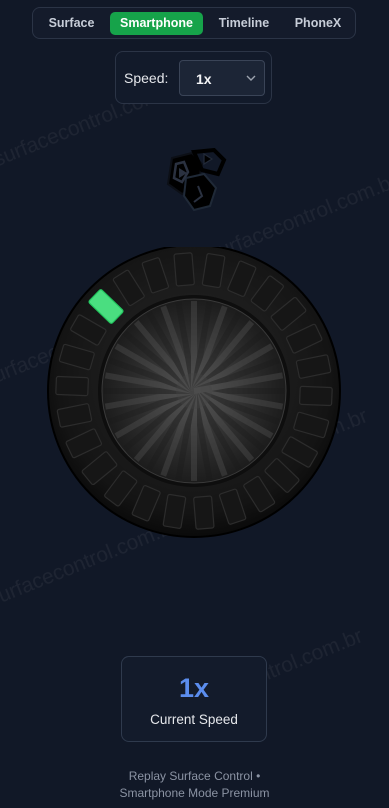 The width and height of the screenshot is (389, 808). What do you see at coordinates (244, 23) in the screenshot?
I see `tab-timeline: Timeline` at bounding box center [244, 23].